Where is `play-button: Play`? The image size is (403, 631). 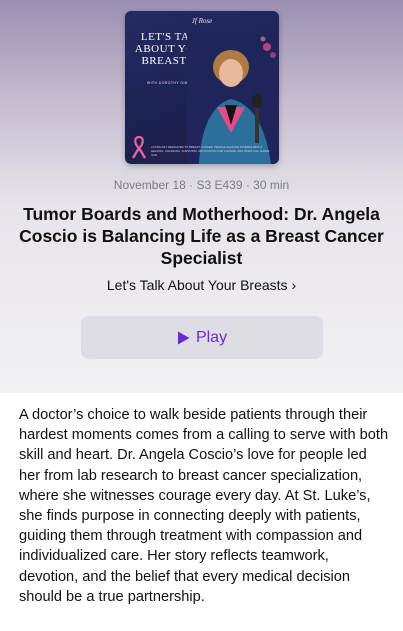
play-button: Play is located at coordinates (202, 337).